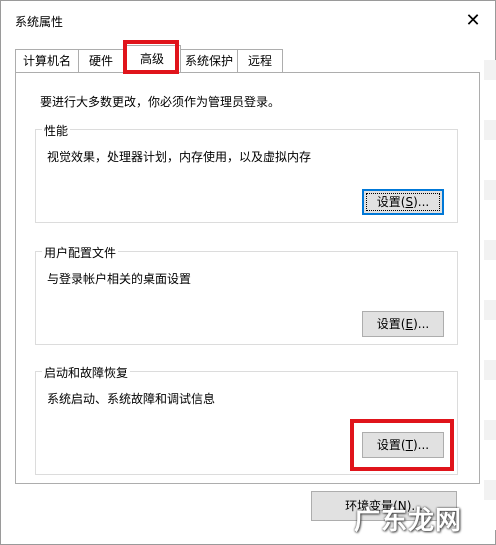  Describe the element at coordinates (39, 22) in the screenshot. I see `window-title: 系统属性` at that location.